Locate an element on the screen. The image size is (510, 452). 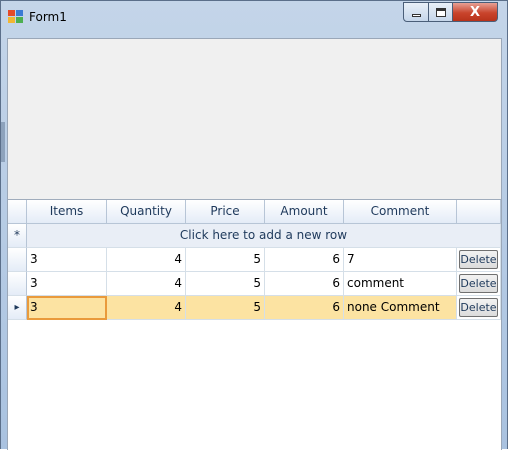
title-bar: Form1 X is located at coordinates (254, 16).